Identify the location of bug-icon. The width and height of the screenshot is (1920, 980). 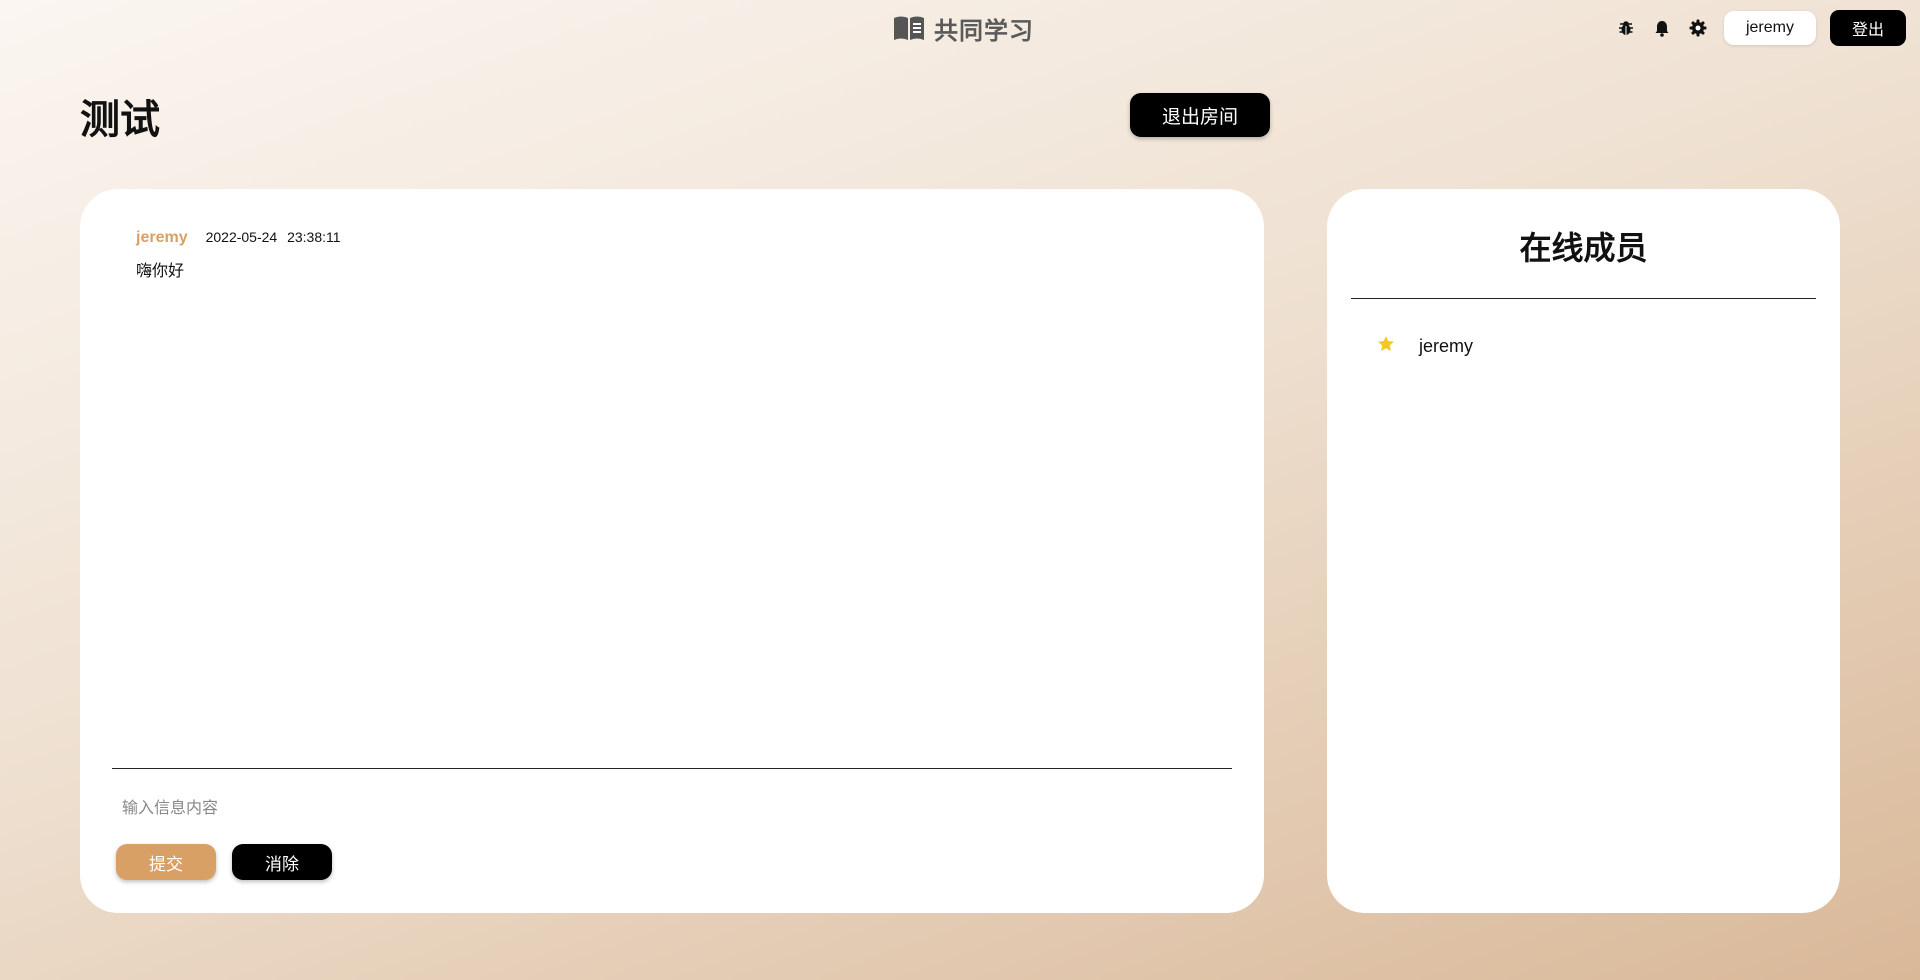
(1626, 28).